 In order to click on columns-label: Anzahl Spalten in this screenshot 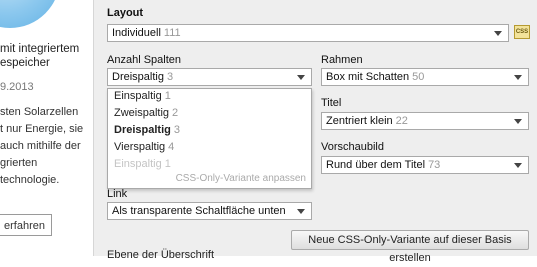, I will do `click(144, 60)`.